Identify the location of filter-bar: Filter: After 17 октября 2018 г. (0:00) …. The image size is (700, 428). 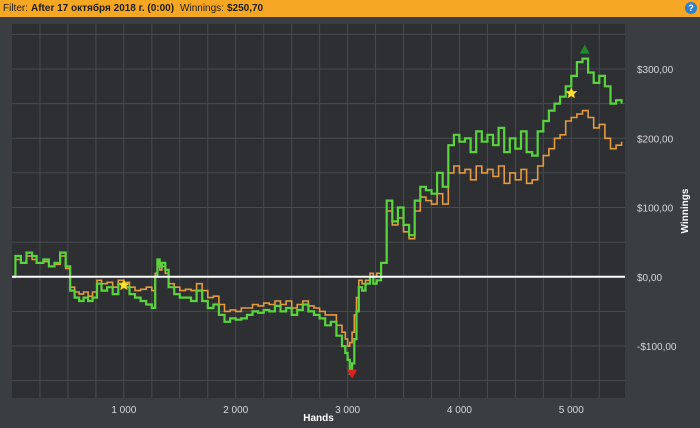
(350, 8).